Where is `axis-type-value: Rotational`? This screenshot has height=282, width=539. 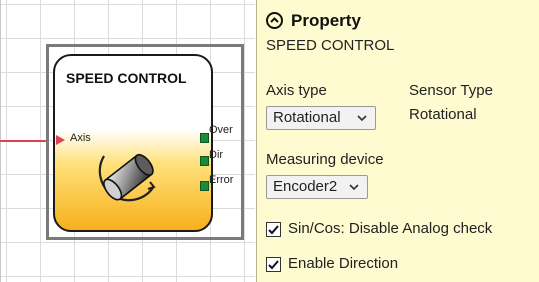 axis-type-value: Rotational is located at coordinates (307, 117).